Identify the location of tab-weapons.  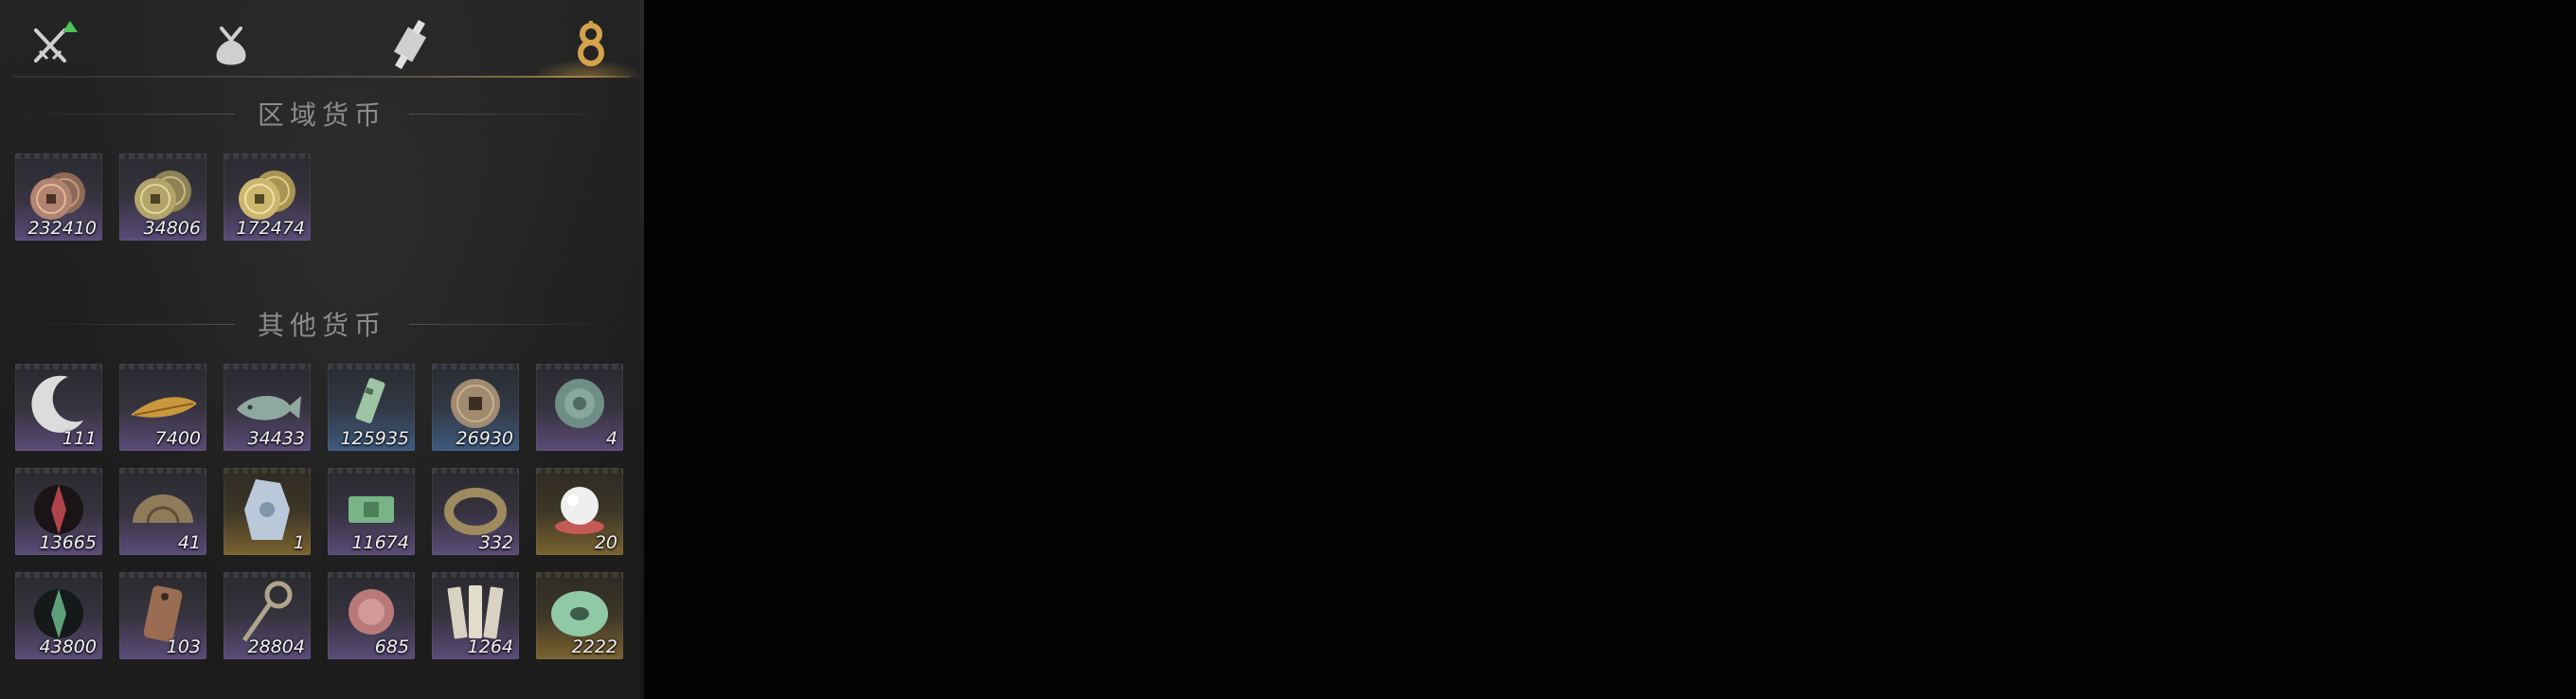
(53, 43).